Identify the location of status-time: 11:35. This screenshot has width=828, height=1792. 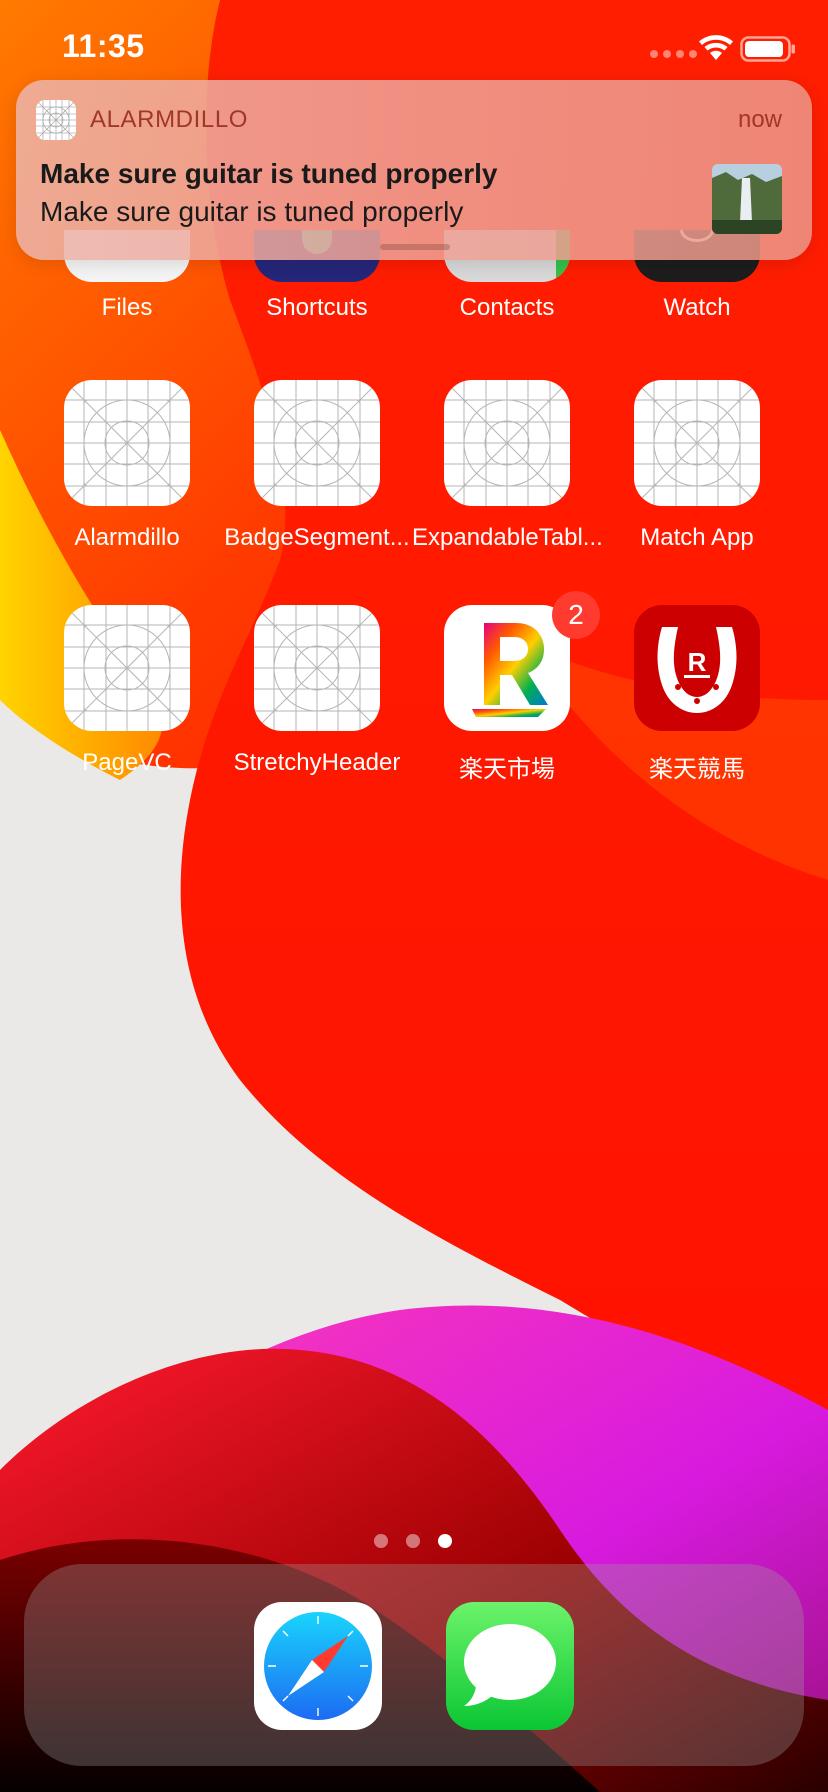
(103, 46).